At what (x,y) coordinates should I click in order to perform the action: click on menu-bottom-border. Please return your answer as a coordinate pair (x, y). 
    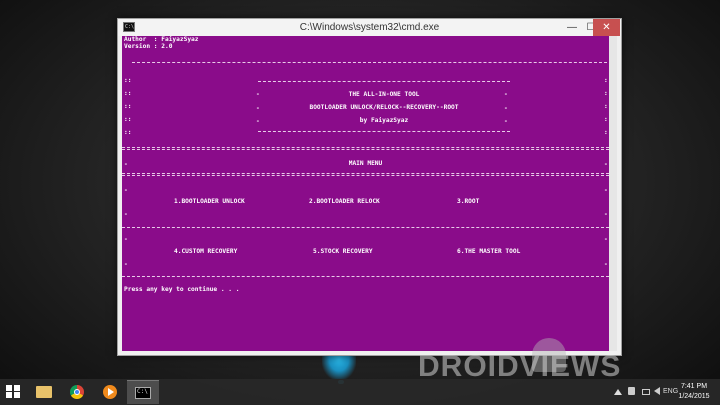
    Looking at the image, I should click on (365, 276).